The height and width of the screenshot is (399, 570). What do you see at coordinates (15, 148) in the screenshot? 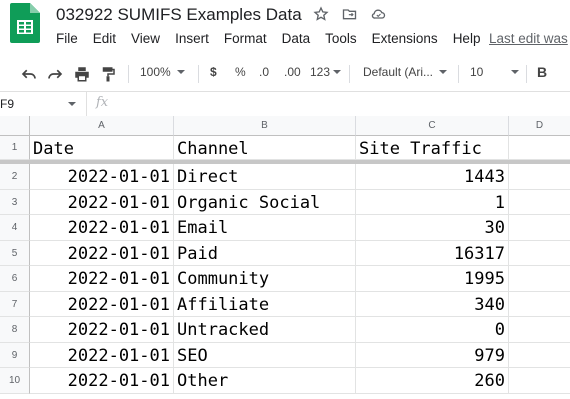
I see `row-header: 1` at bounding box center [15, 148].